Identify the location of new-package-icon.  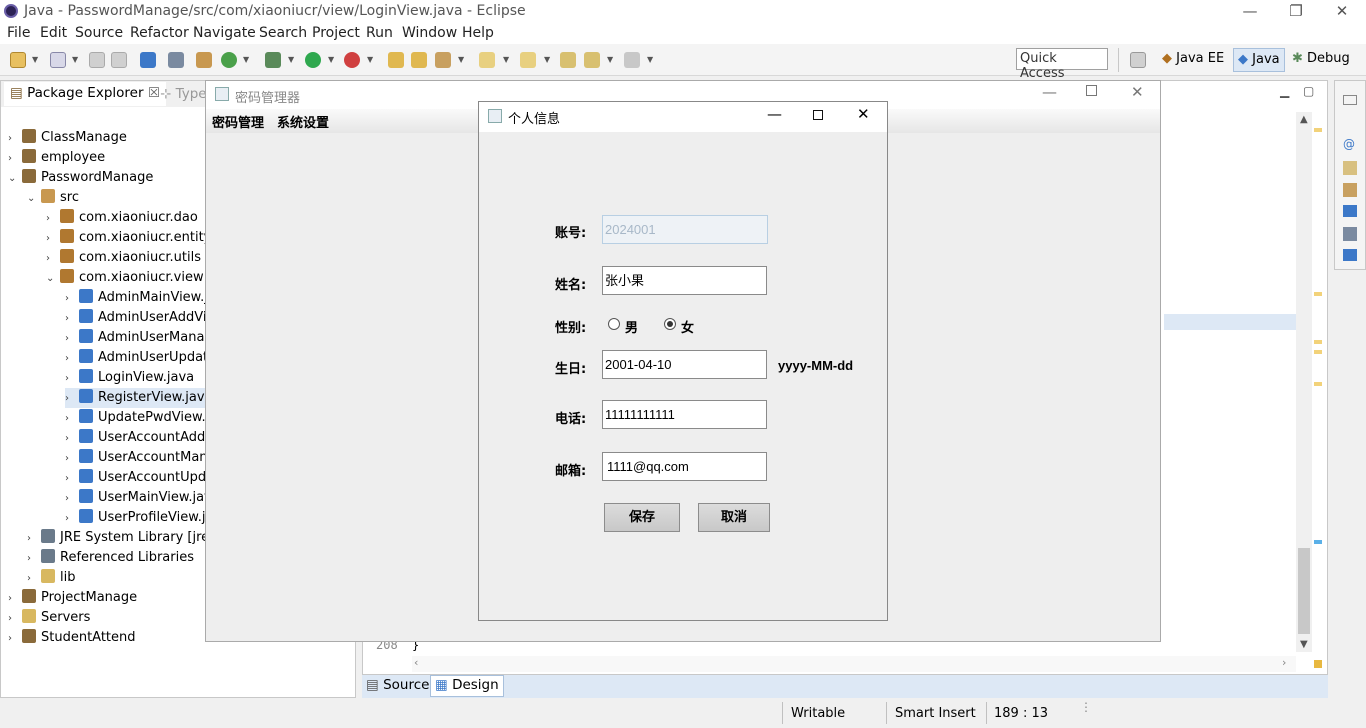
(58, 60).